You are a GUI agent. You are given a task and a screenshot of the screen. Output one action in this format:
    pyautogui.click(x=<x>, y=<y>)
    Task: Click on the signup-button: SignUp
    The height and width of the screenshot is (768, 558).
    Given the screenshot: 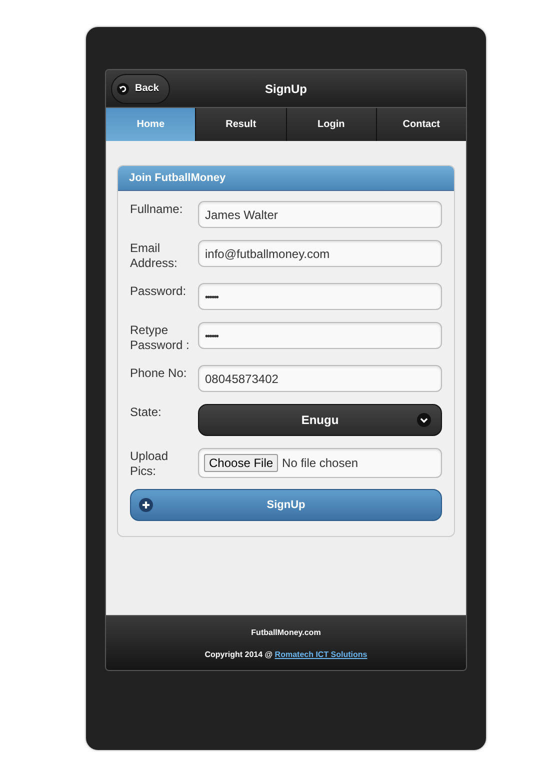 What is the action you would take?
    pyautogui.click(x=286, y=505)
    